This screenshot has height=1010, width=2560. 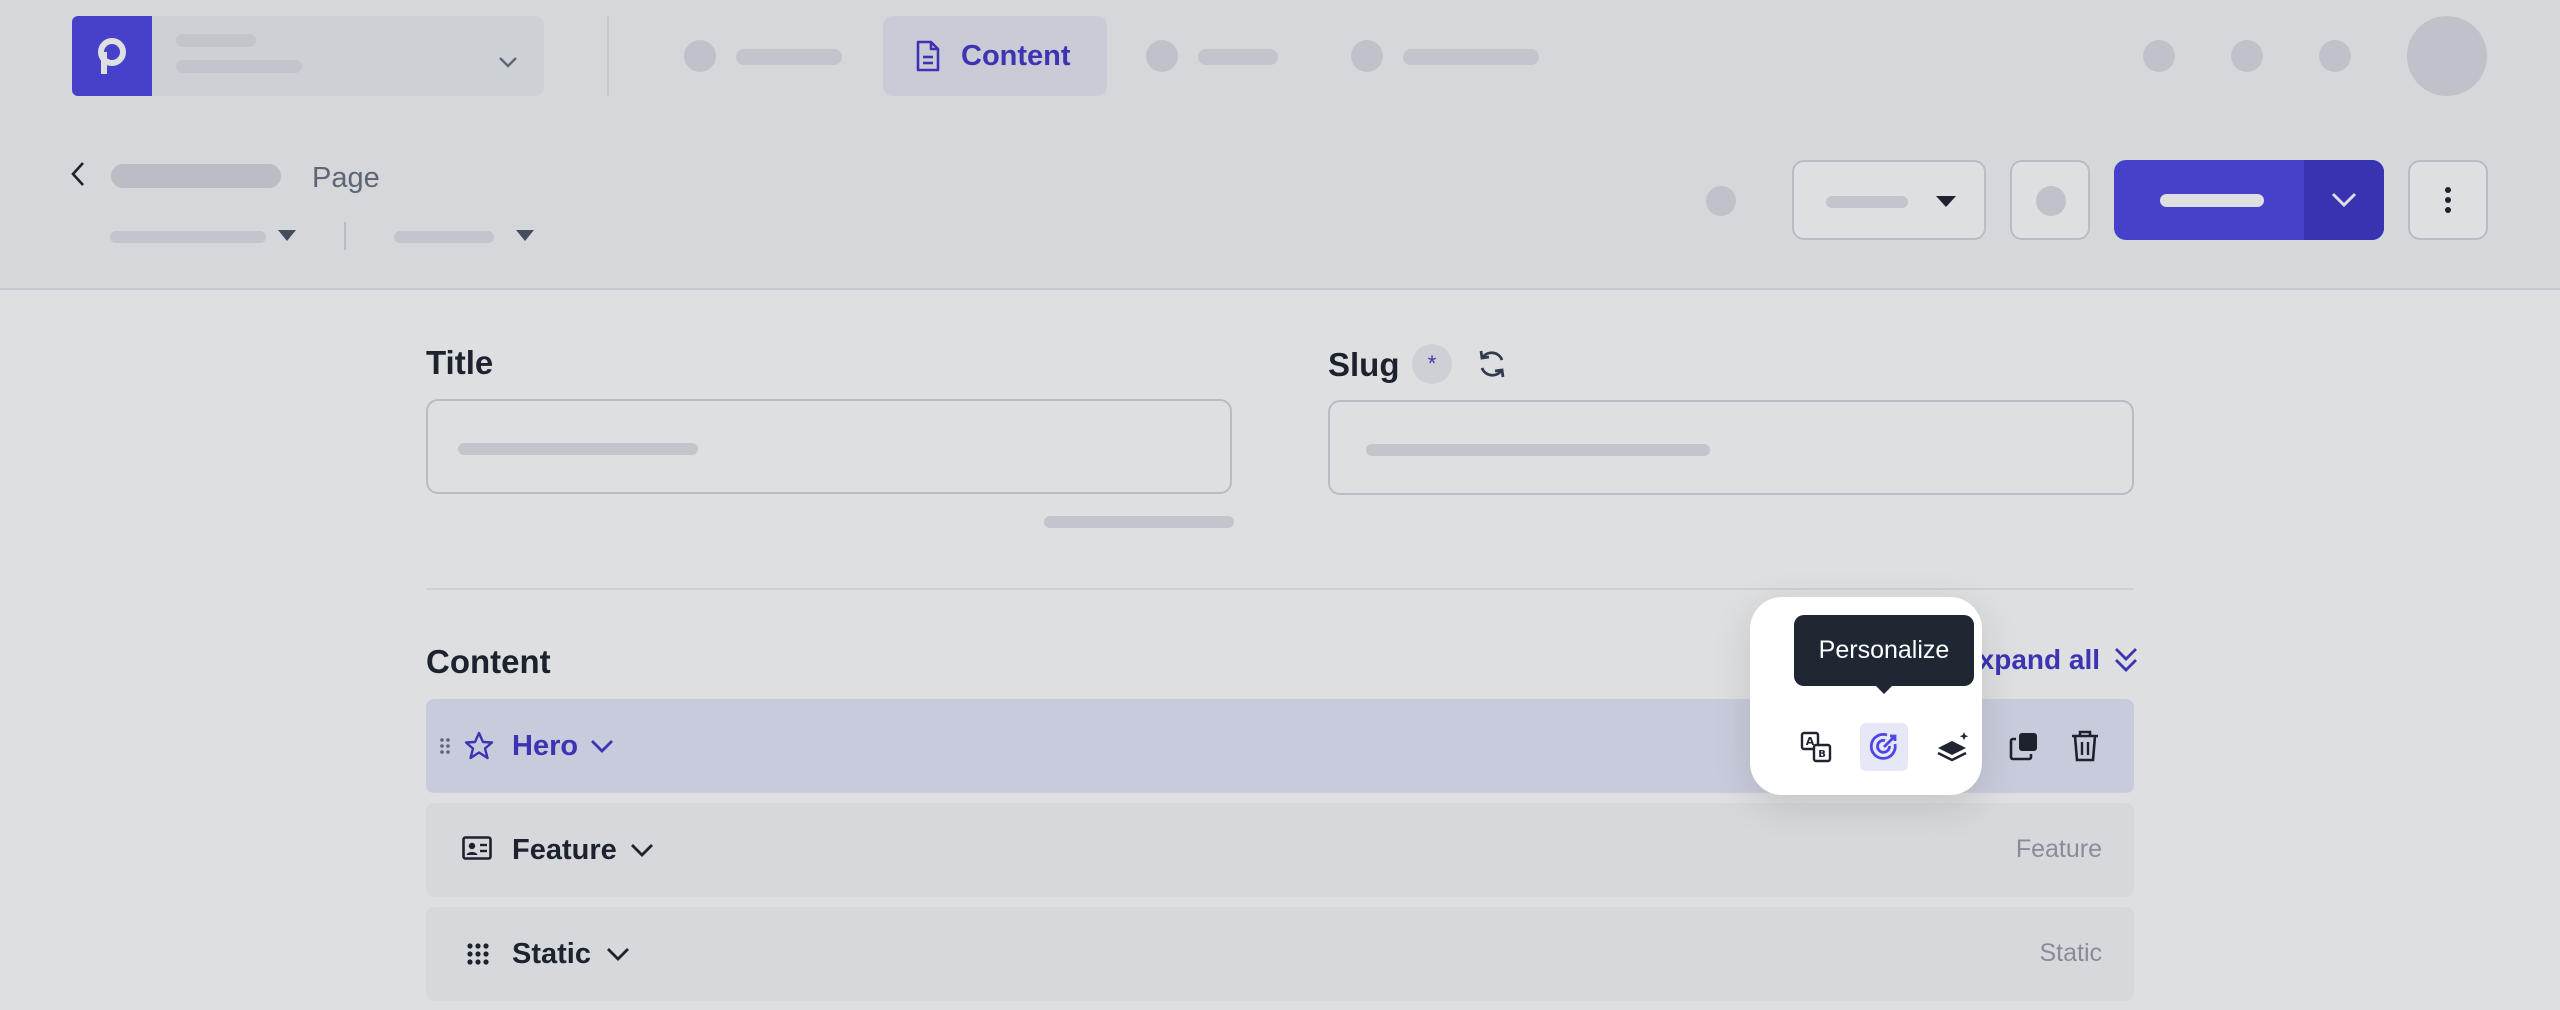 I want to click on block-title: Static, so click(x=551, y=954).